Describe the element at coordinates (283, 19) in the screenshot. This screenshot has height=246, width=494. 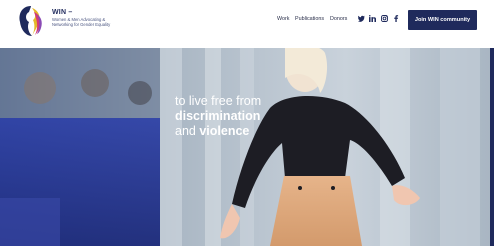
I see `nav-link-work: Work` at that location.